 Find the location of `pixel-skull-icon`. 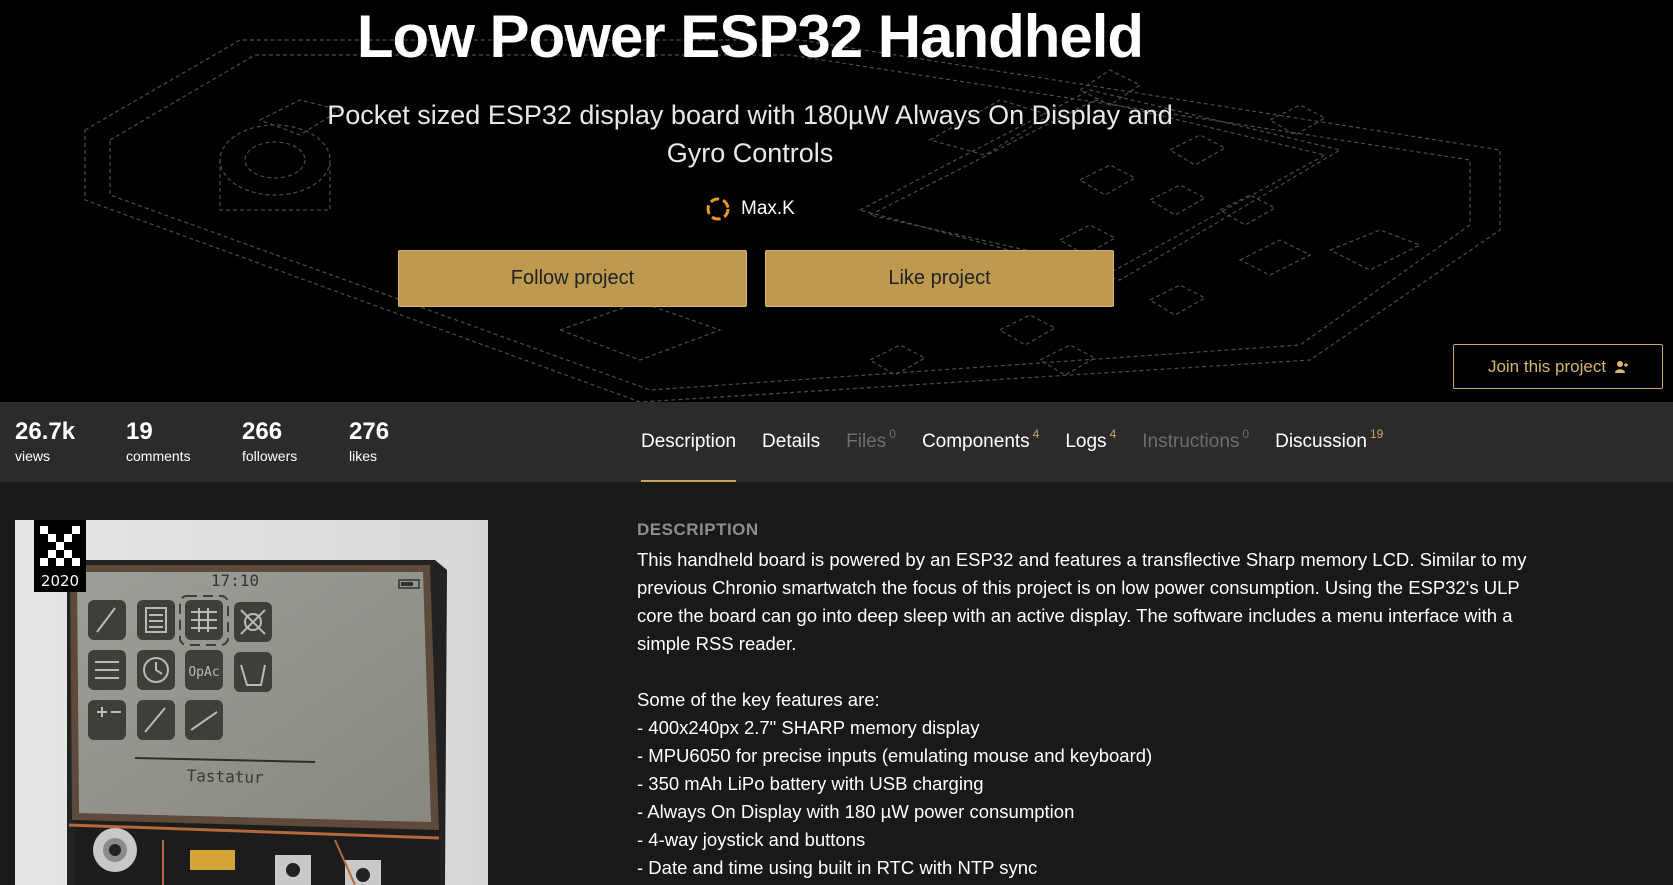

pixel-skull-icon is located at coordinates (60, 546).